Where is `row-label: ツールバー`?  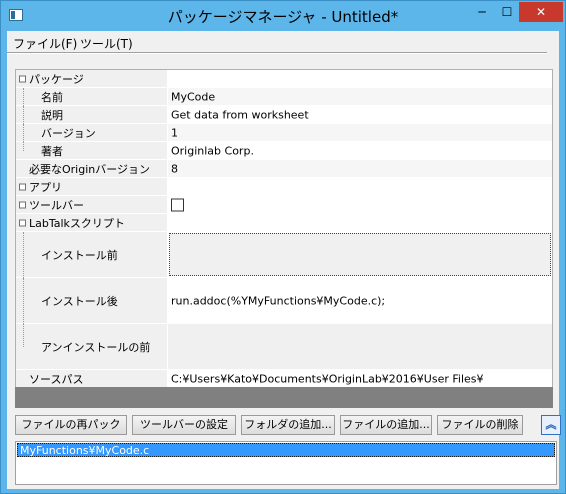
row-label: ツールバー is located at coordinates (56, 205).